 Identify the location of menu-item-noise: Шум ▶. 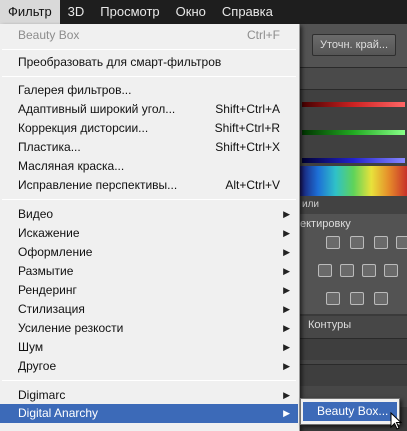
(149, 347).